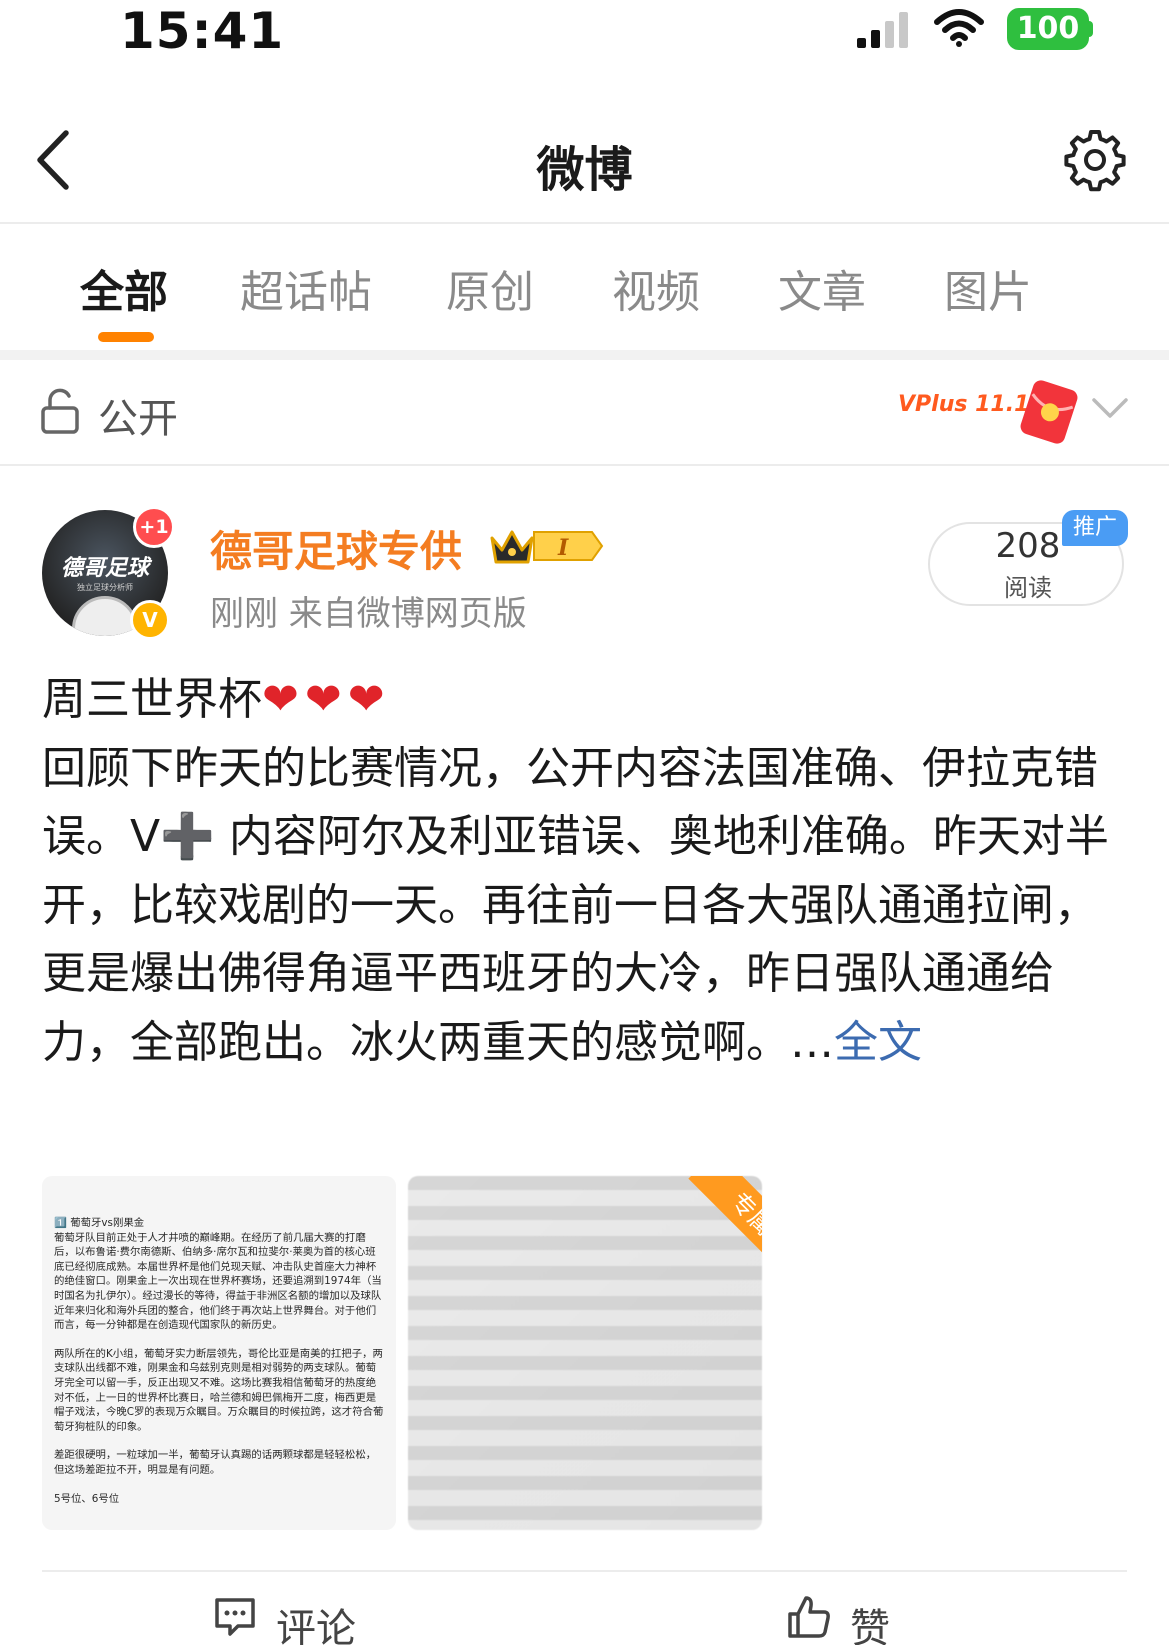 The image size is (1169, 1645). What do you see at coordinates (150, 620) in the screenshot?
I see `verified-badge: V` at bounding box center [150, 620].